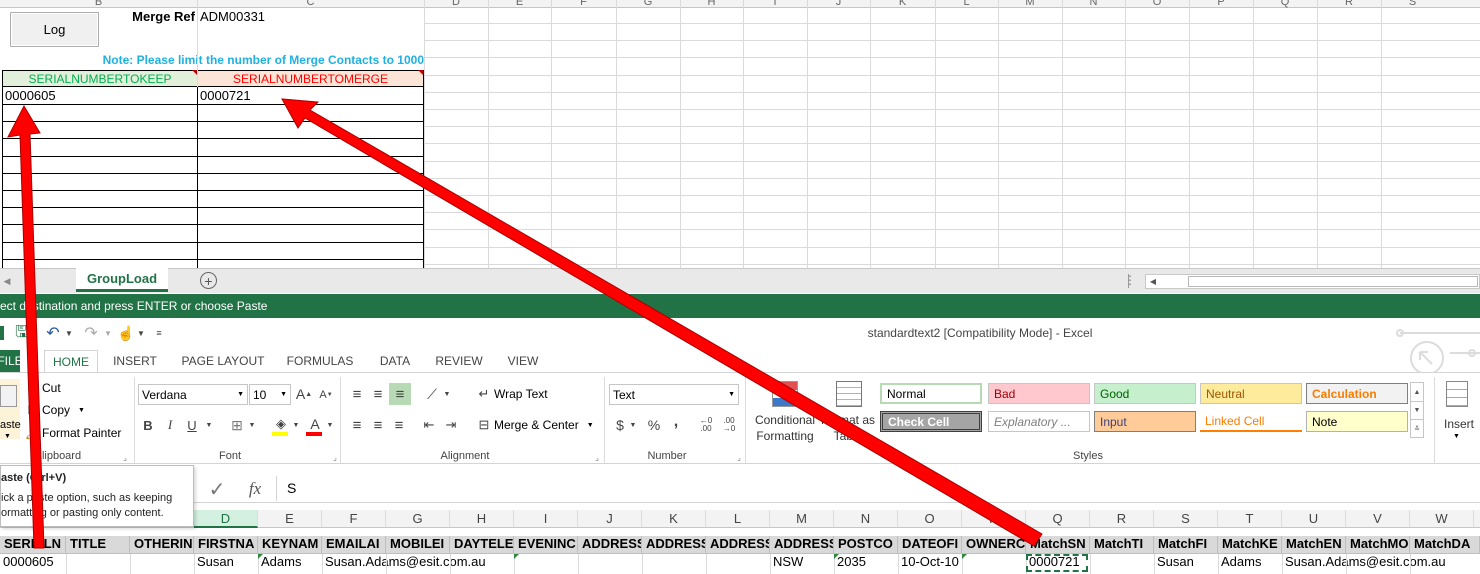 Image resolution: width=1480 pixels, height=574 pixels. I want to click on column-letter: H, so click(482, 519).